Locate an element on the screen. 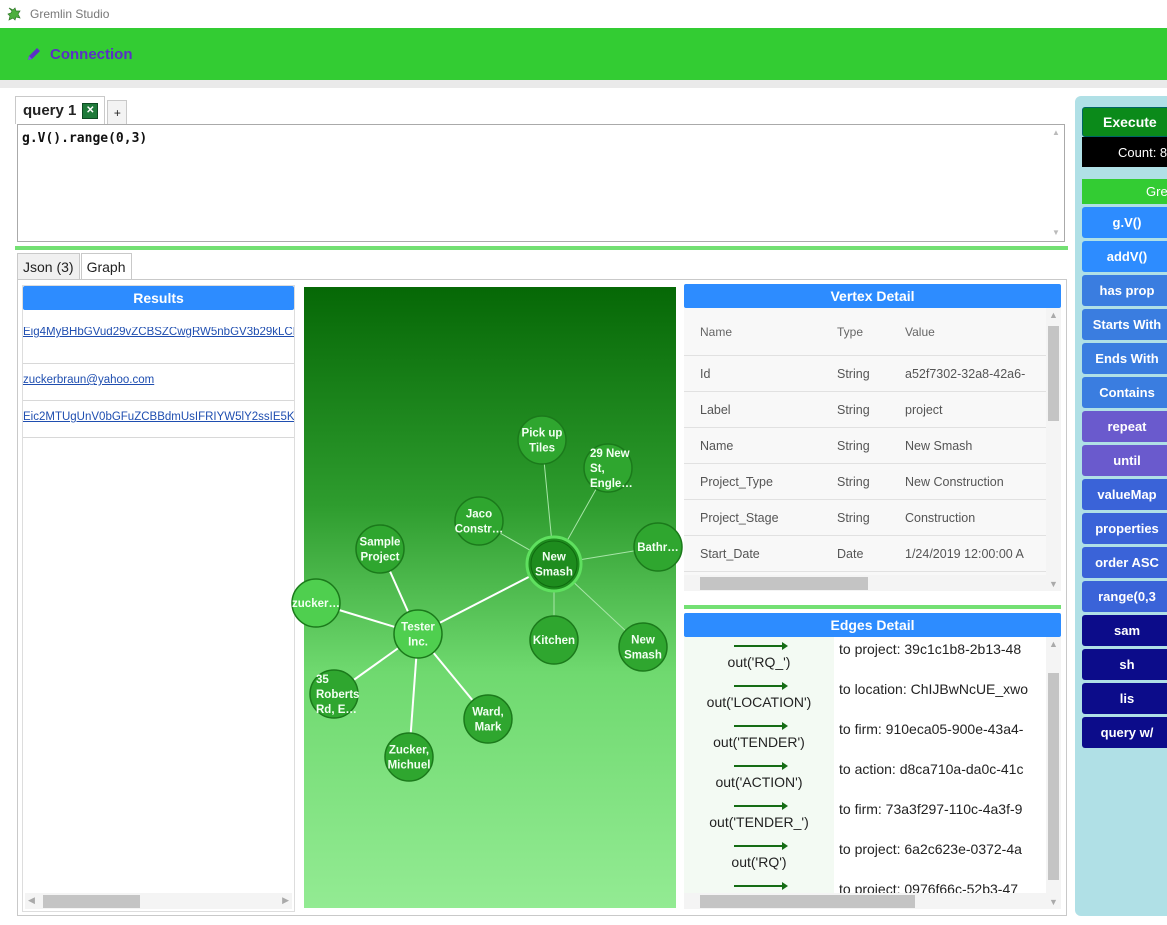  edge-row: out('RQ_') to project: 39c1c1b8-2b13-48 is located at coordinates (865, 657).